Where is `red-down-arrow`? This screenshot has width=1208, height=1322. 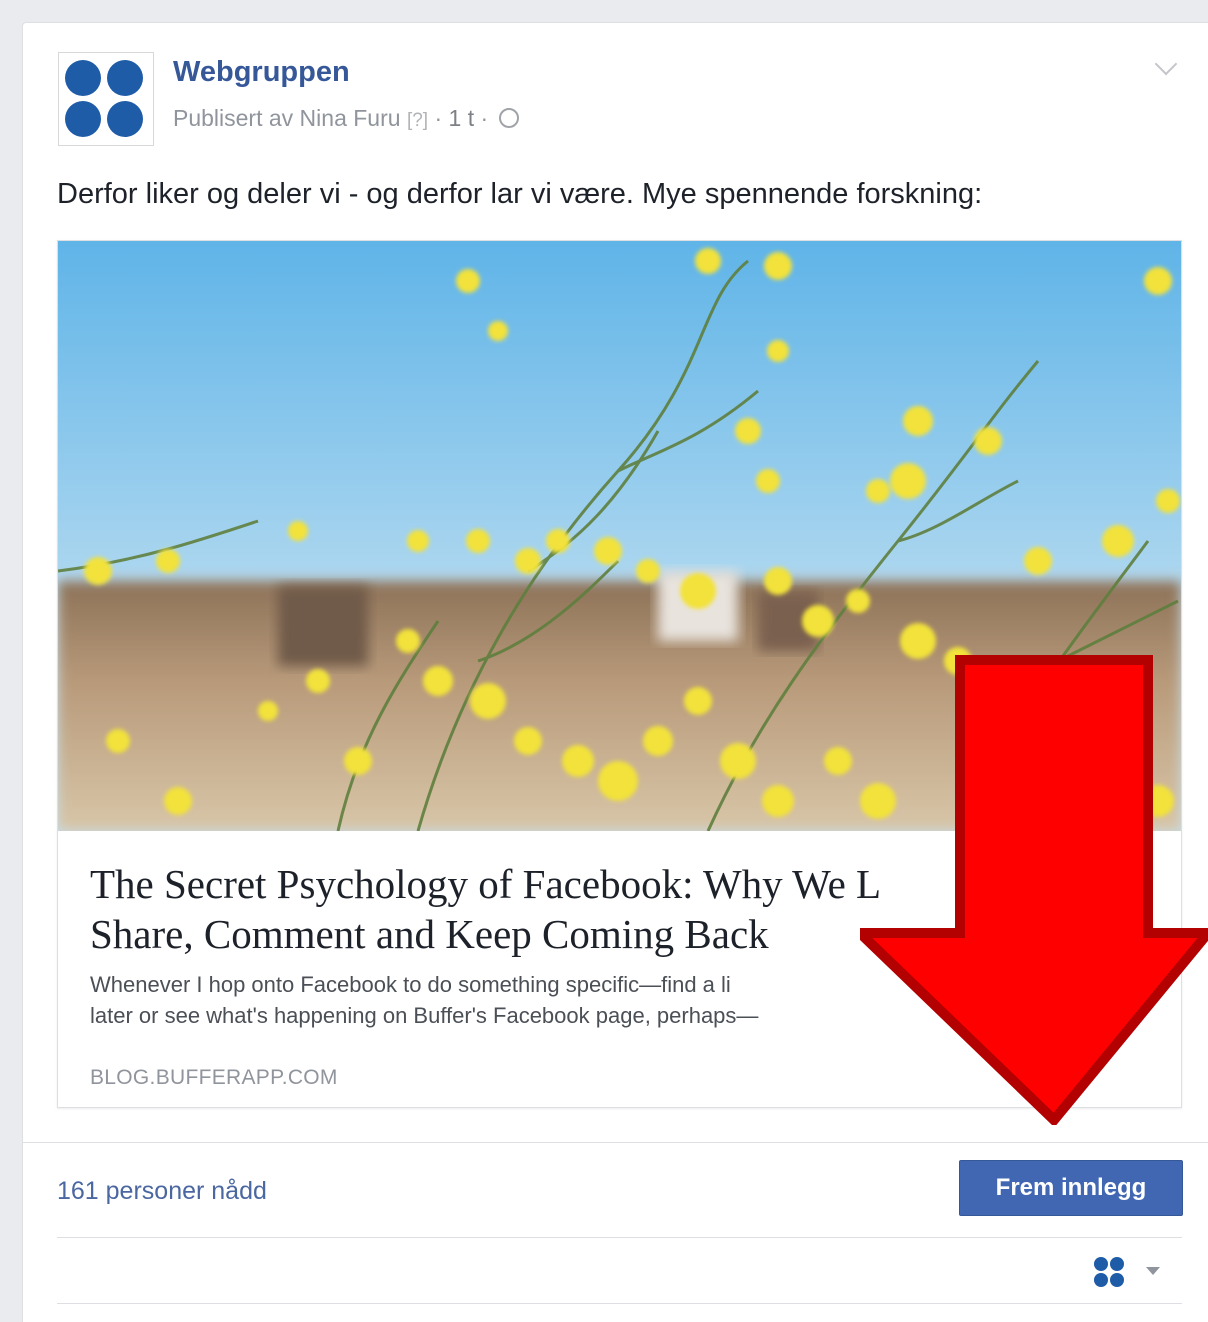 red-down-arrow is located at coordinates (1034, 890).